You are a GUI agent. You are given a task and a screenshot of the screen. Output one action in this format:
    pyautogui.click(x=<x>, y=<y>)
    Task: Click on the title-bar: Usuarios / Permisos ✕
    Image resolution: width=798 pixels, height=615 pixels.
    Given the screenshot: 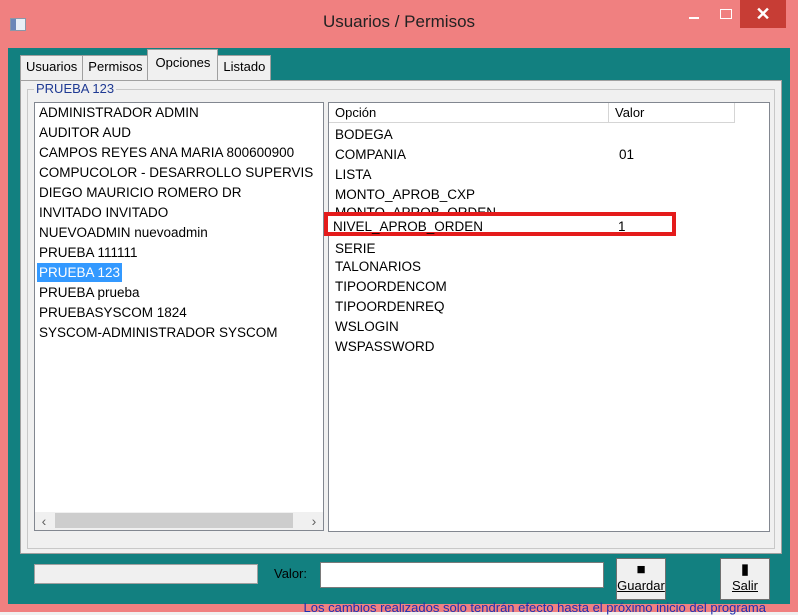 What is the action you would take?
    pyautogui.click(x=399, y=24)
    